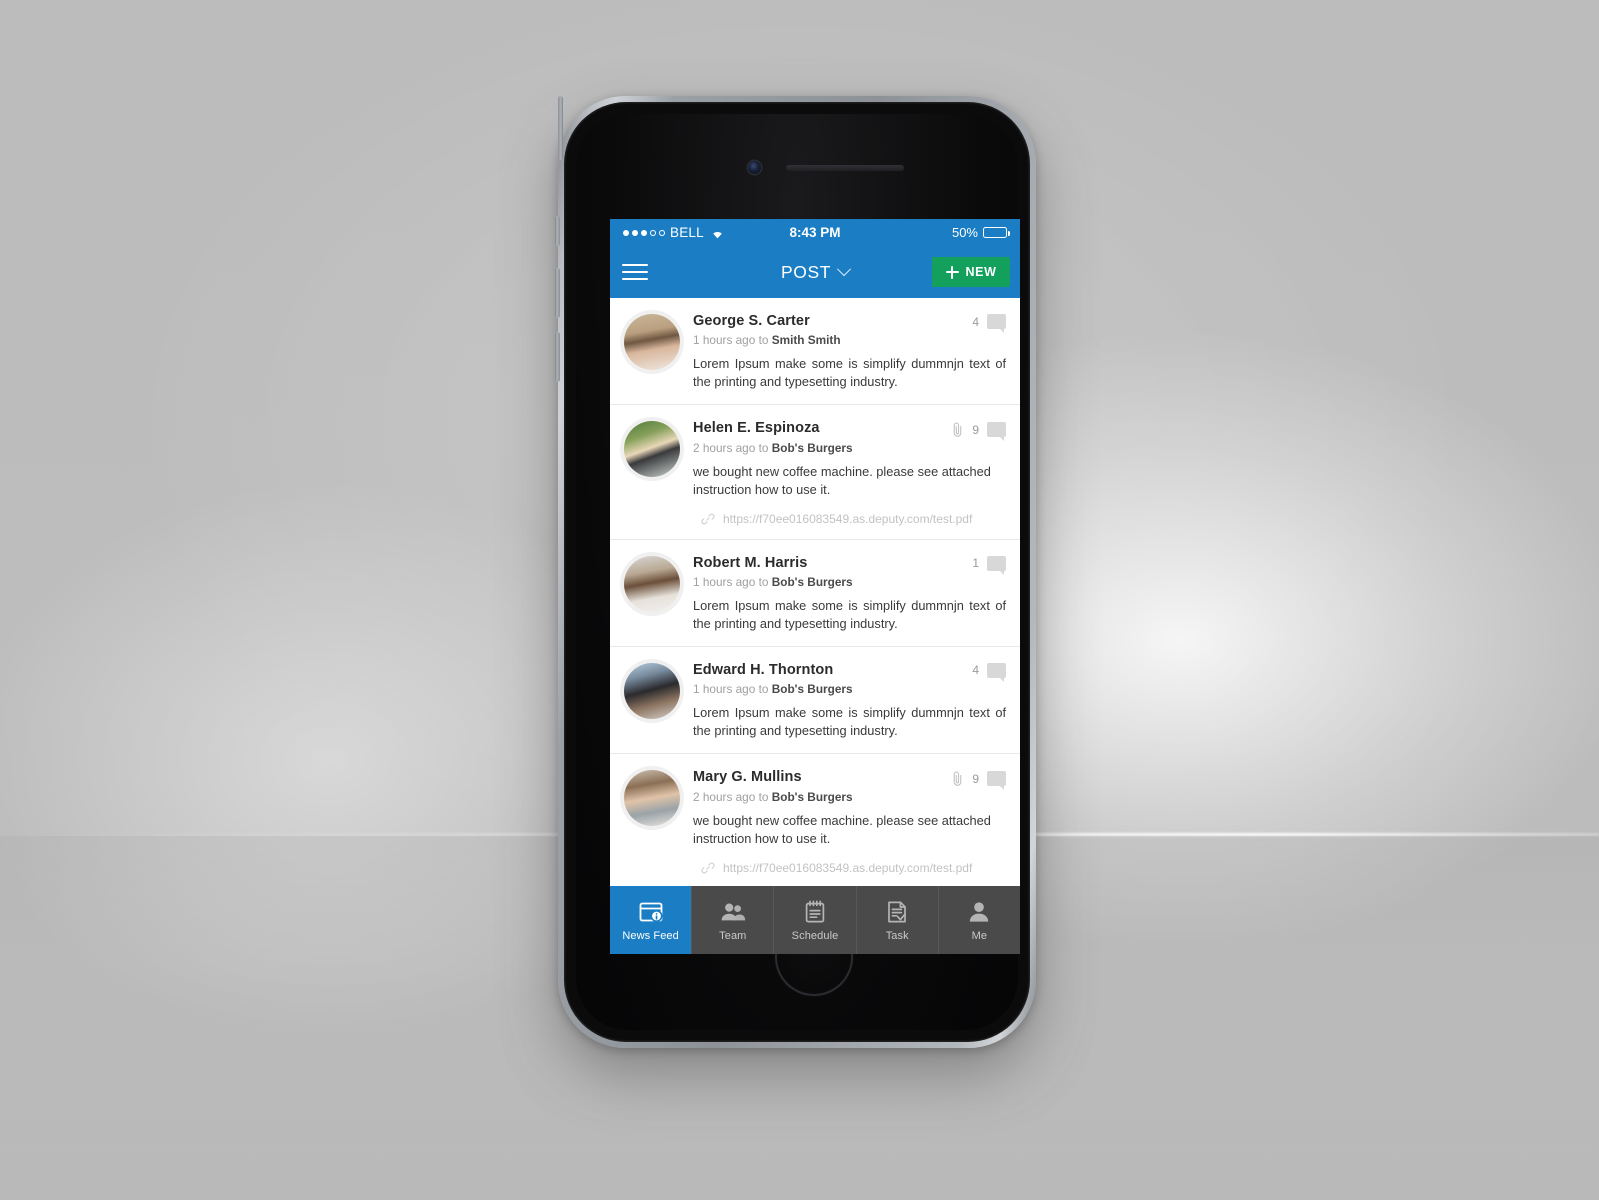 The width and height of the screenshot is (1599, 1200). I want to click on post-header: George S. Carter 4, so click(849, 322).